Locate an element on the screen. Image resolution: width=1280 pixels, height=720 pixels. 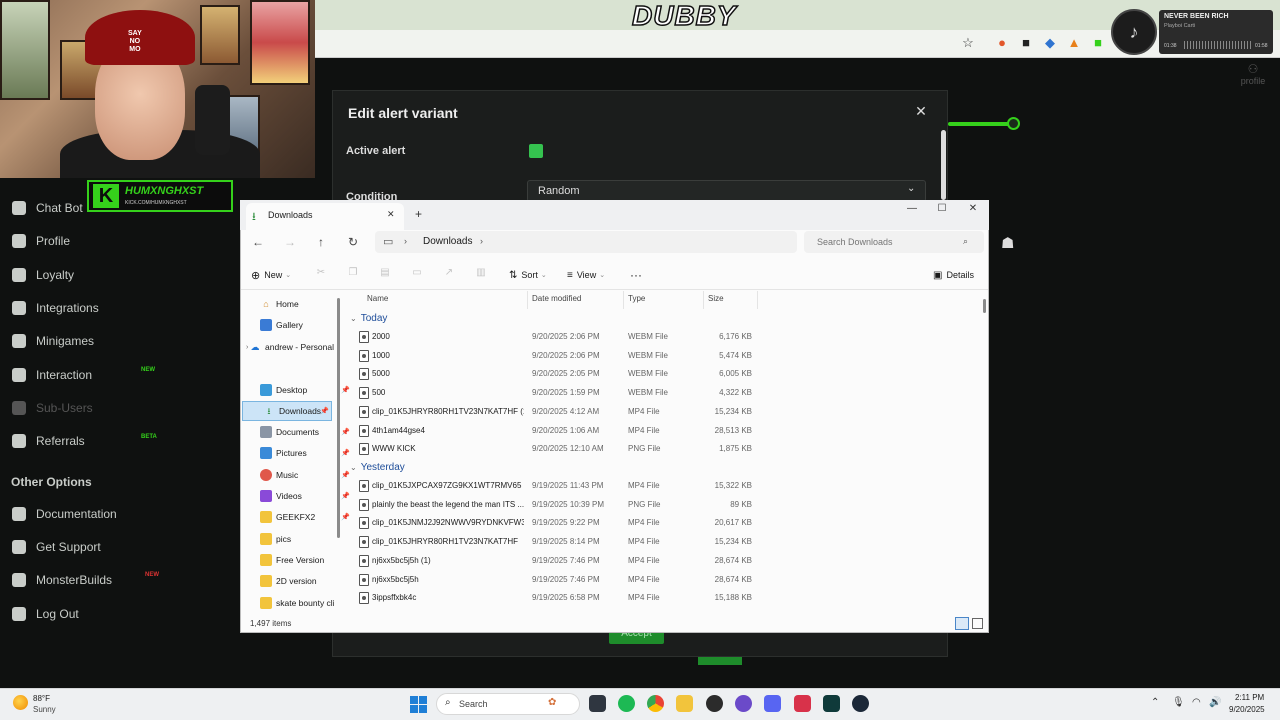
nav-item-free-version: Free Version is located at coordinates (306, 560).